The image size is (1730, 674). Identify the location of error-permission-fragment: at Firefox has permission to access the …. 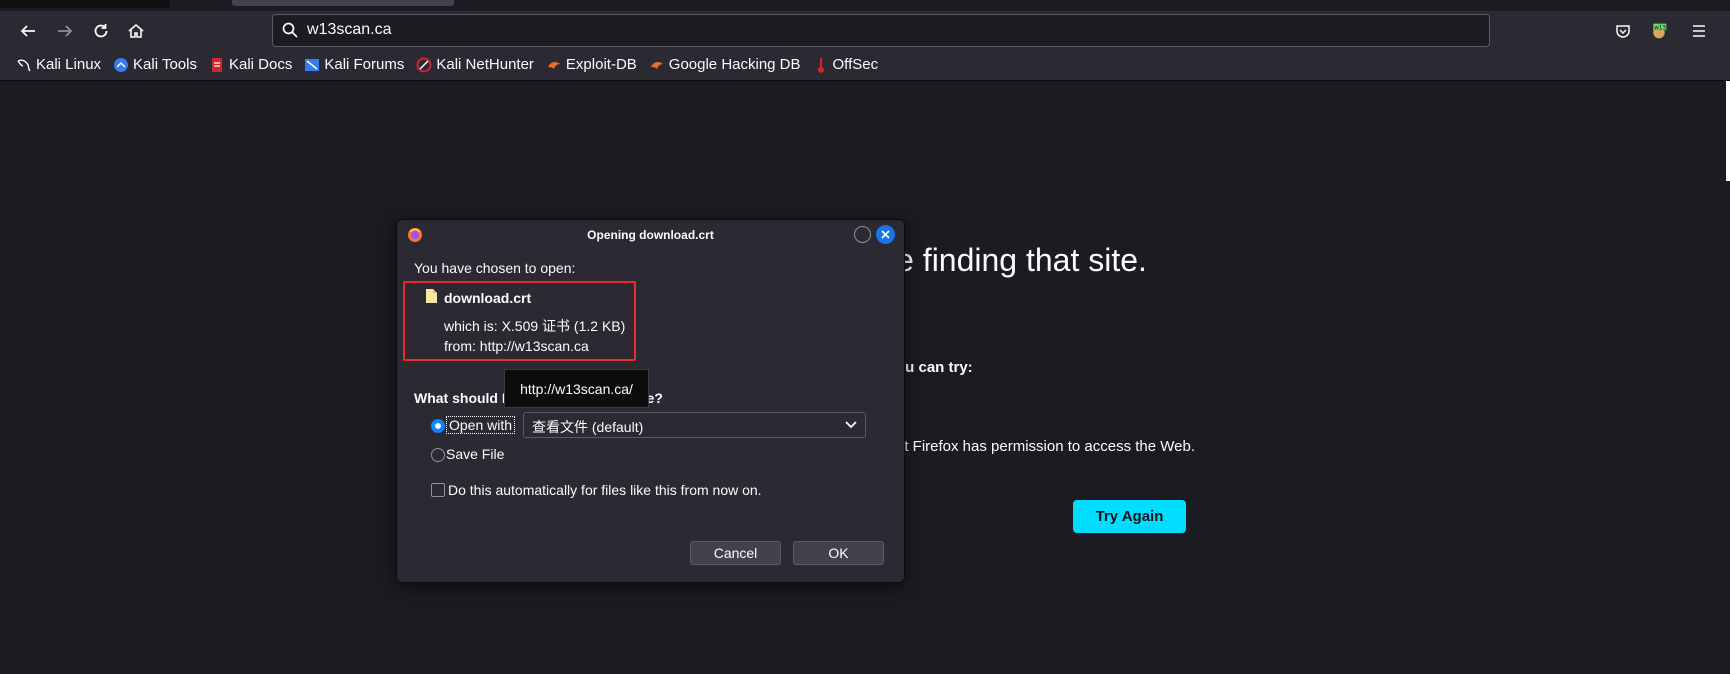
(1046, 446).